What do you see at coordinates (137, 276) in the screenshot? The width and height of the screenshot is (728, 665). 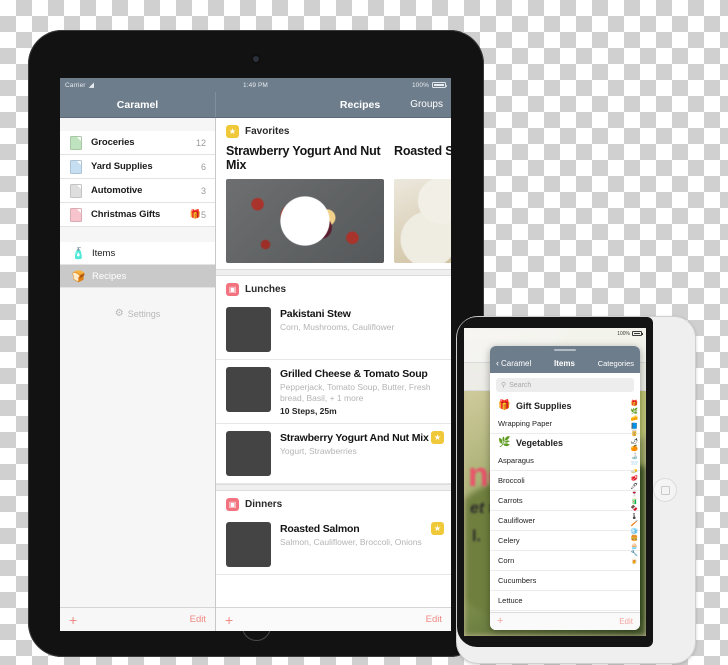 I see `sidebar-item-recipes: 🍞 Recipes` at bounding box center [137, 276].